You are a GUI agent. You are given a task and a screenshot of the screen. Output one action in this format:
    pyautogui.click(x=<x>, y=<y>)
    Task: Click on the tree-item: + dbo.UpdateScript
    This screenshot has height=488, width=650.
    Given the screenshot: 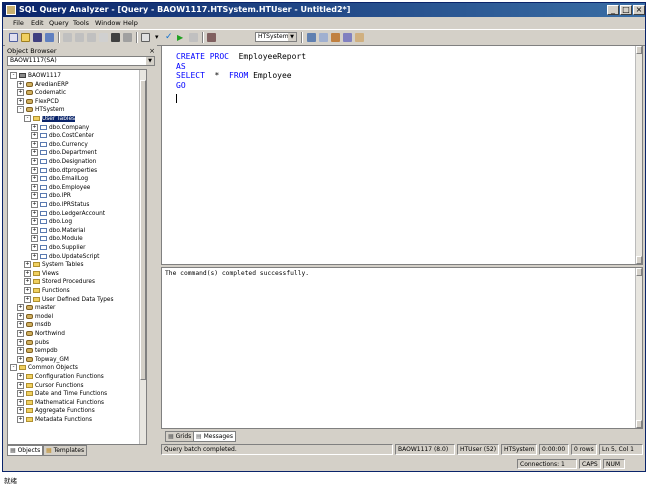 What is the action you would take?
    pyautogui.click(x=65, y=257)
    